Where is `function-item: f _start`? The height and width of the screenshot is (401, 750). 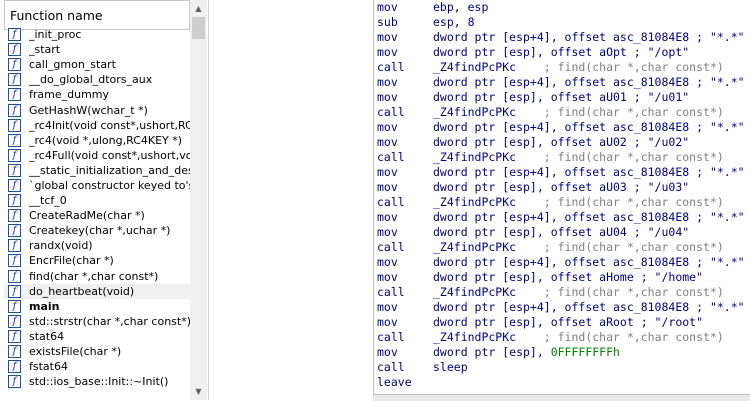 function-item: f _start is located at coordinates (97, 49).